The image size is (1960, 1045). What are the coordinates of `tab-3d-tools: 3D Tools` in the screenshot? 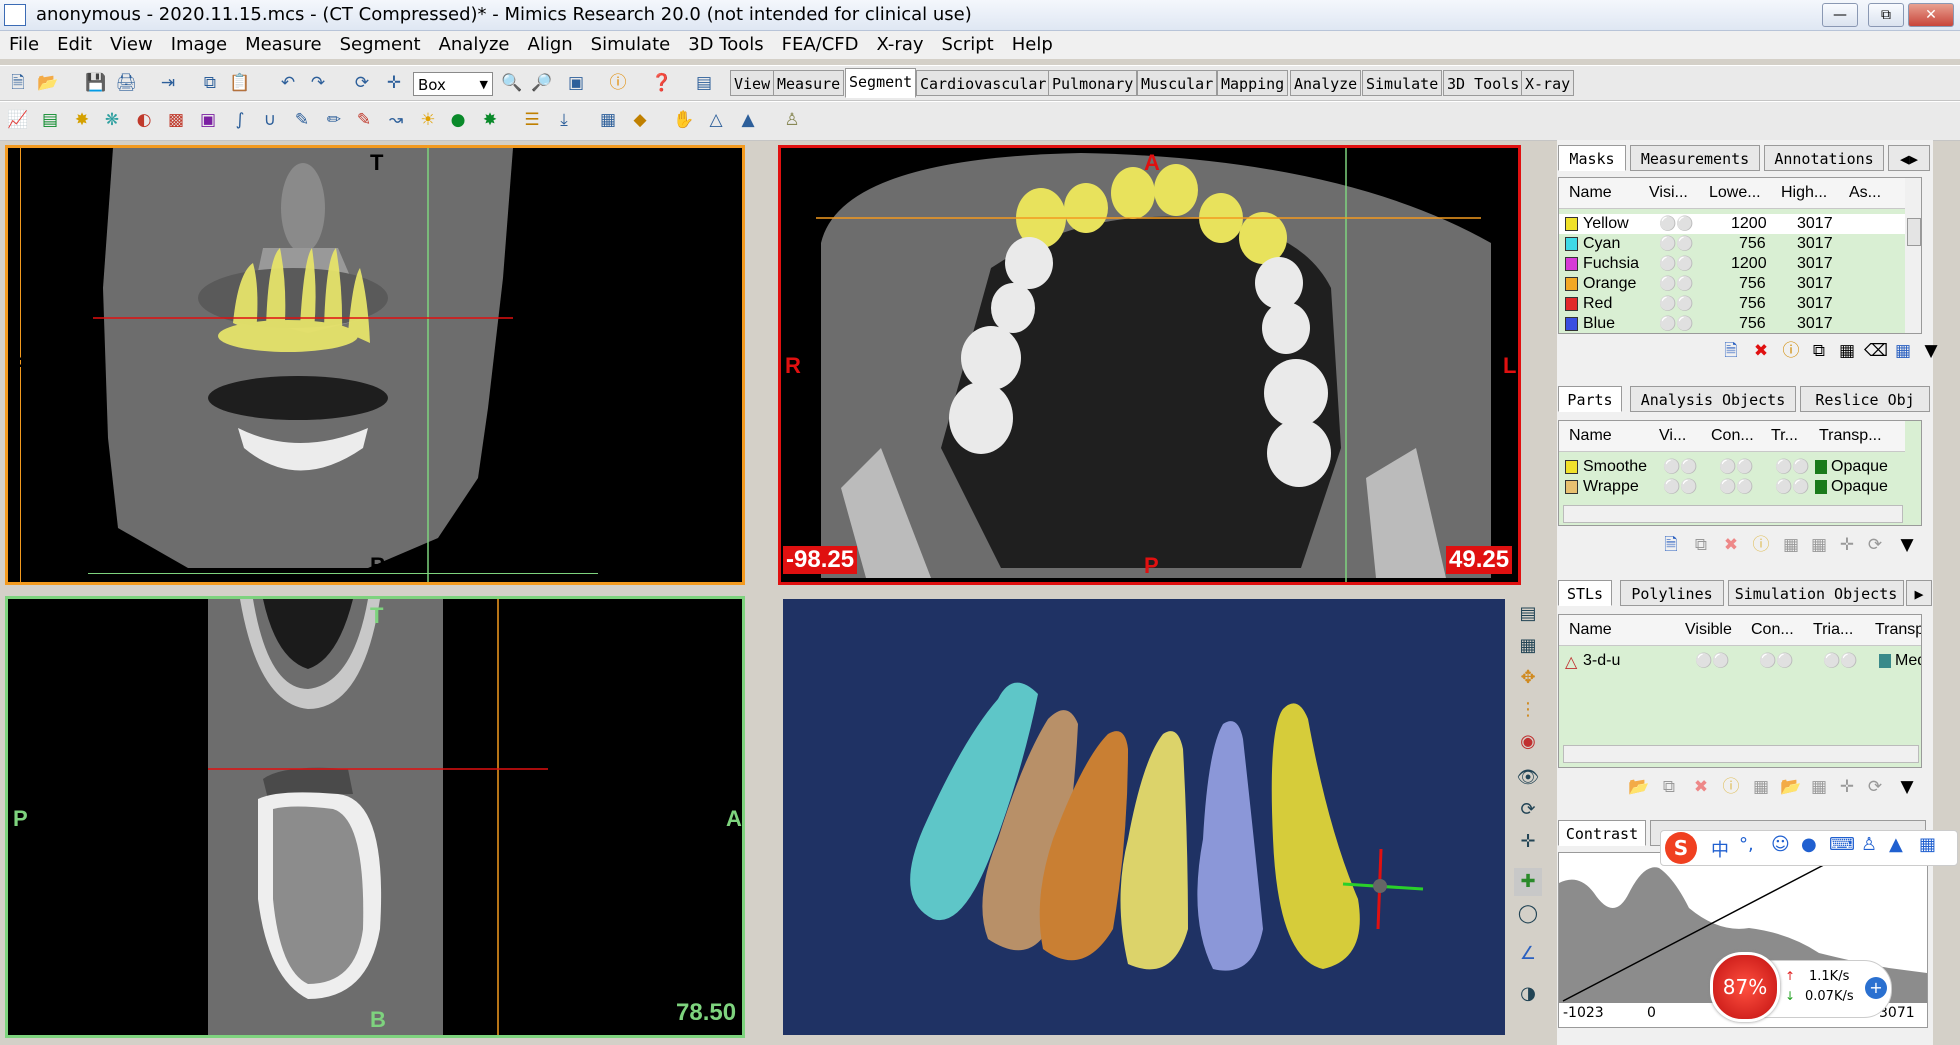 It's located at (1483, 83).